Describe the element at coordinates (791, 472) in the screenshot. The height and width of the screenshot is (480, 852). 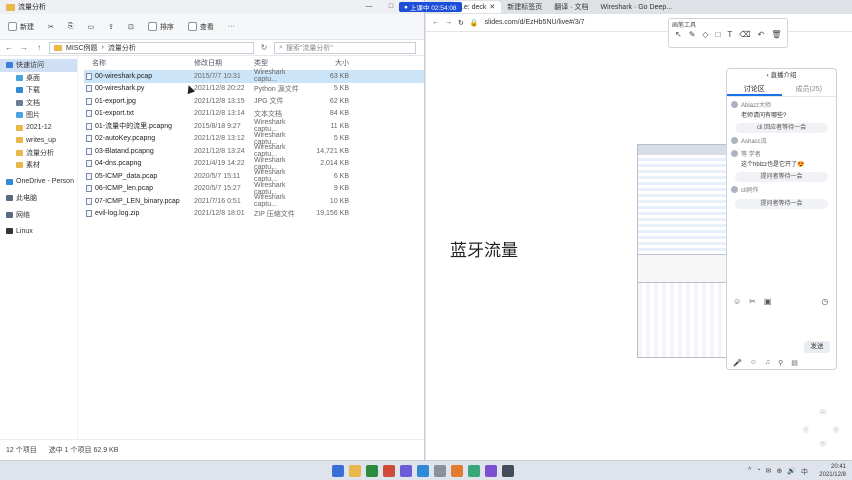
I see `volume-icon: 🔊` at that location.